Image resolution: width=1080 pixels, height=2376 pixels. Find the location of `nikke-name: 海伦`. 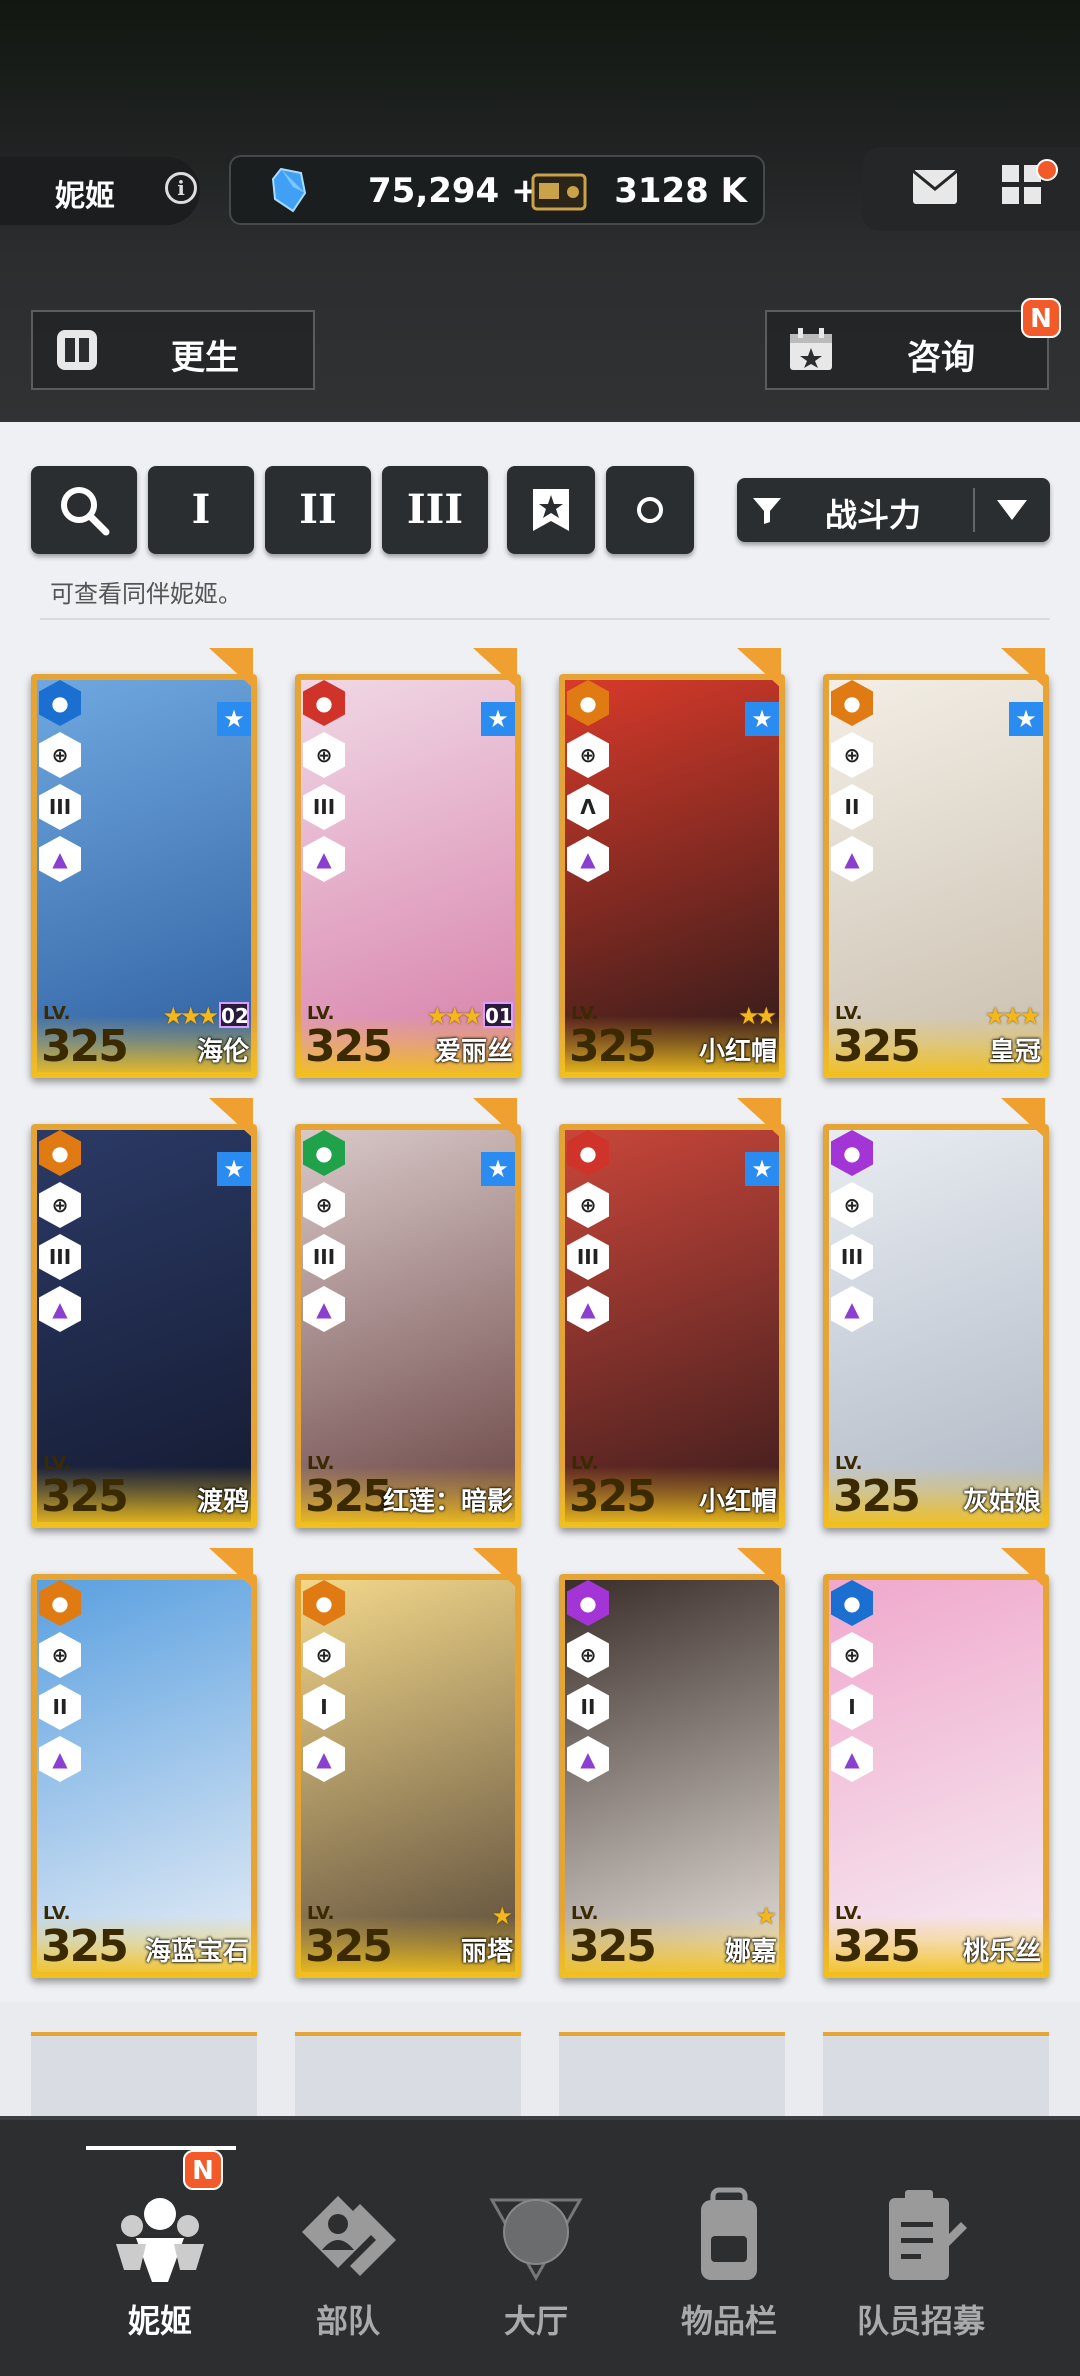

nikke-name: 海伦 is located at coordinates (222, 1052).